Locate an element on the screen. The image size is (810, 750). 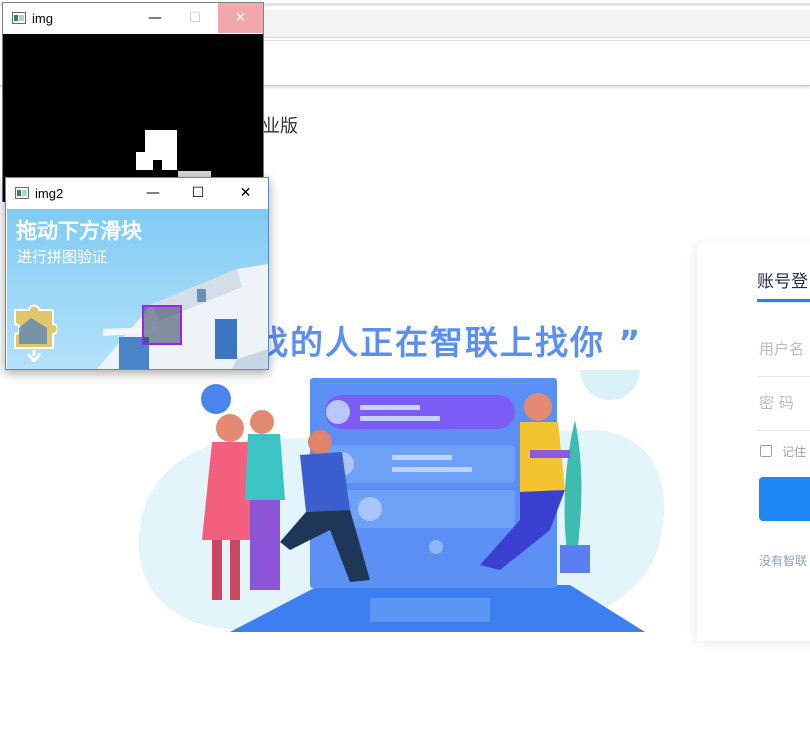
username-field: 用户名 is located at coordinates (784, 348).